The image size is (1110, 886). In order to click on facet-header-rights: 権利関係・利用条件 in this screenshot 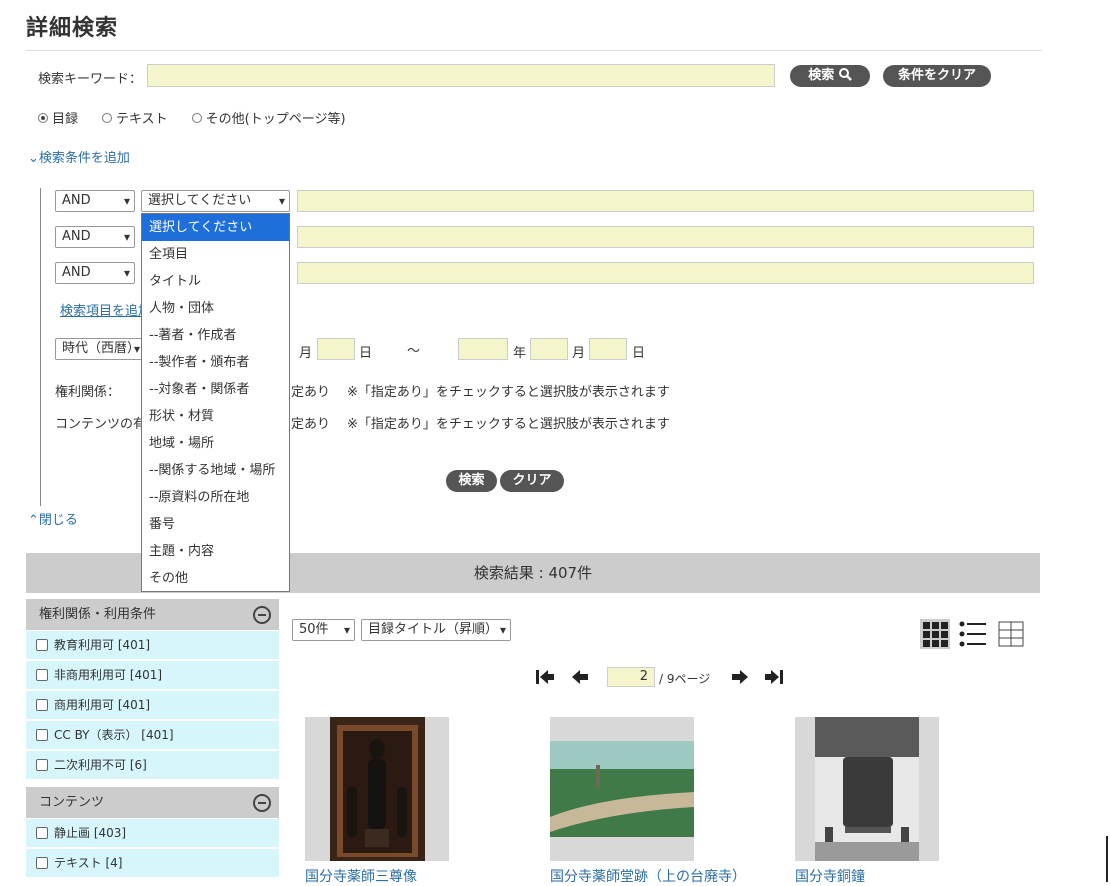, I will do `click(152, 614)`.